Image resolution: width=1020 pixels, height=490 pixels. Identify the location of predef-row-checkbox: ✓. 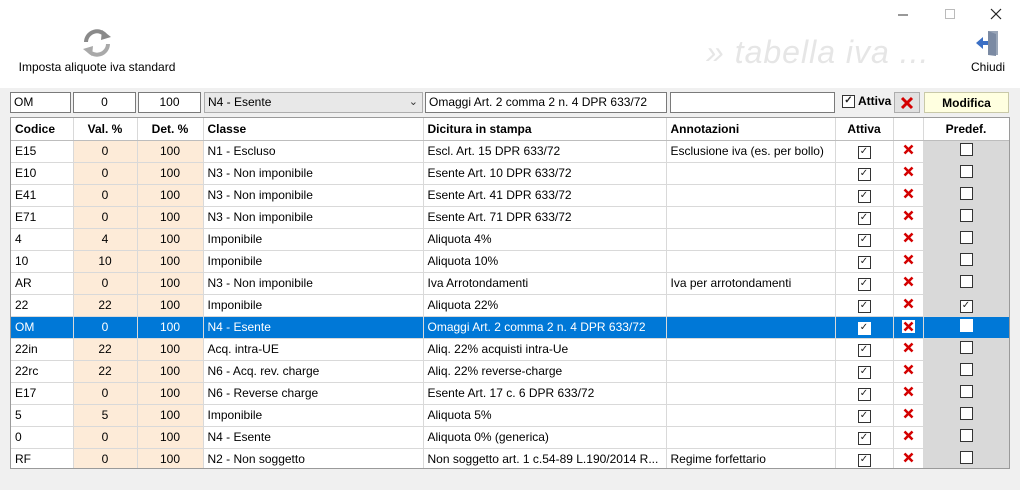
(966, 306).